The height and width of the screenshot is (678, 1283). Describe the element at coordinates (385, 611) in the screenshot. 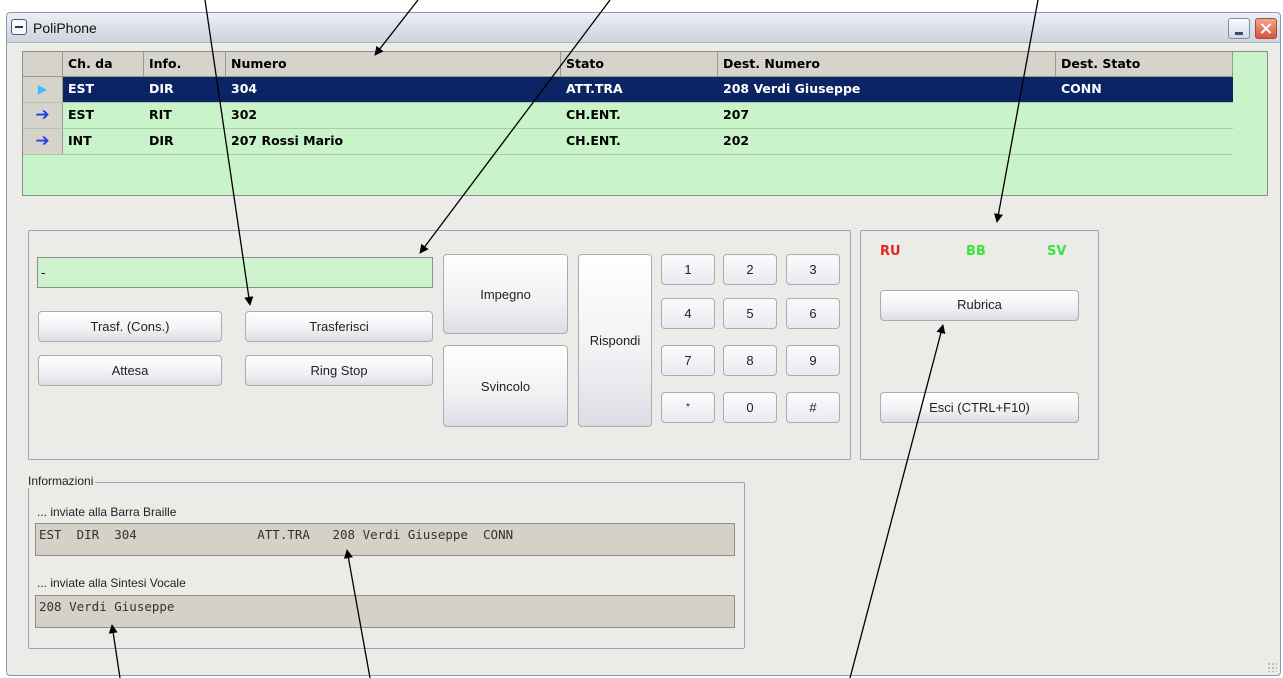

I see `speech-output-field: 208 Verdi Giuseppe` at that location.